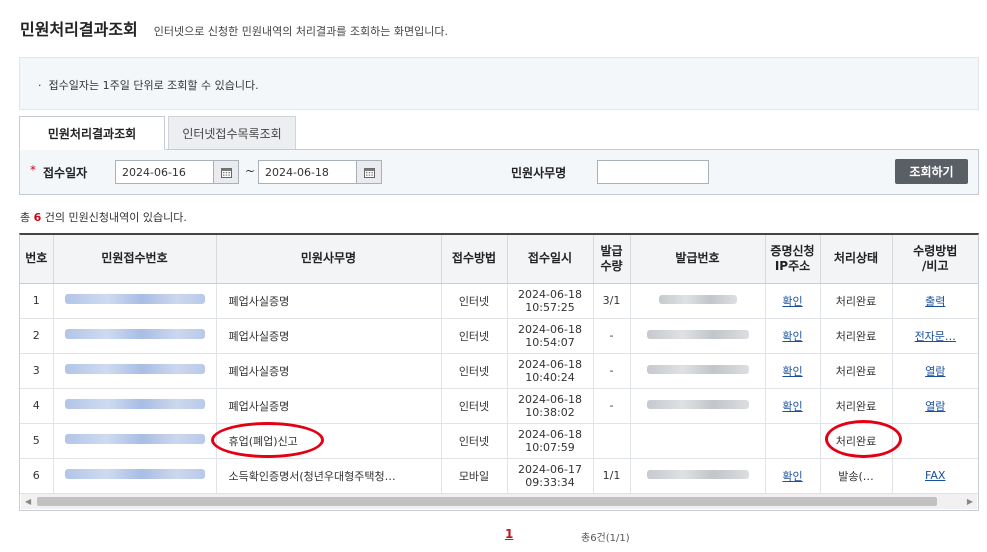  What do you see at coordinates (33, 170) in the screenshot?
I see `required-mark: *` at bounding box center [33, 170].